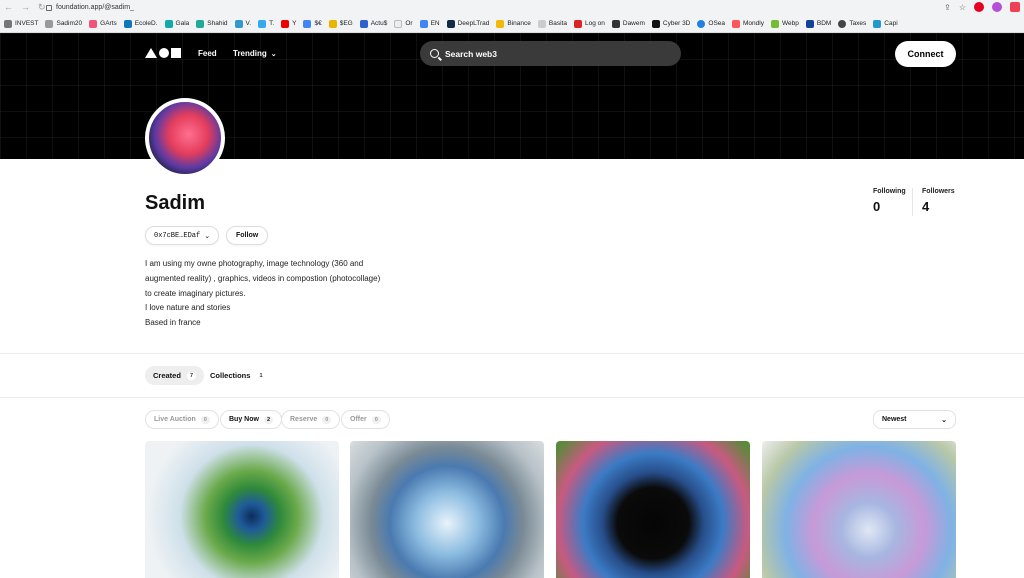 The height and width of the screenshot is (578, 1024). What do you see at coordinates (182, 235) in the screenshot?
I see `wallet-address-button: 0x7cBE…EDaf ⌄` at bounding box center [182, 235].